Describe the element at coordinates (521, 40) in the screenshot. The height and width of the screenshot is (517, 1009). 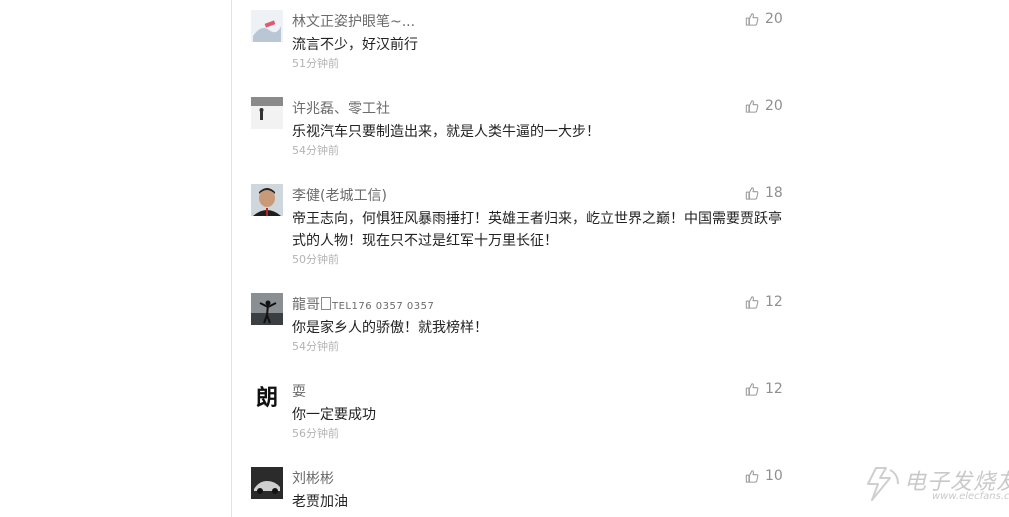
I see `comment-item: 林文正姿护眼笔~... 流言不少，好汉前行 51分钟前 20` at that location.